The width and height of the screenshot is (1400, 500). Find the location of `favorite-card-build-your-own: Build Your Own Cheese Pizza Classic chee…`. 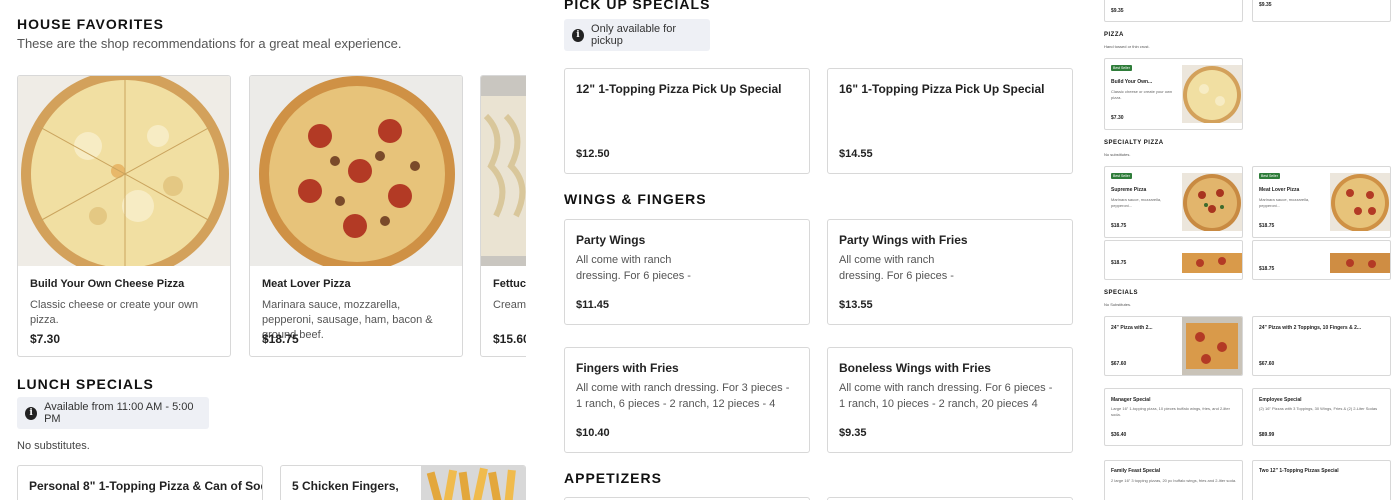

favorite-card-build-your-own: Build Your Own Cheese Pizza Classic chee… is located at coordinates (124, 216).